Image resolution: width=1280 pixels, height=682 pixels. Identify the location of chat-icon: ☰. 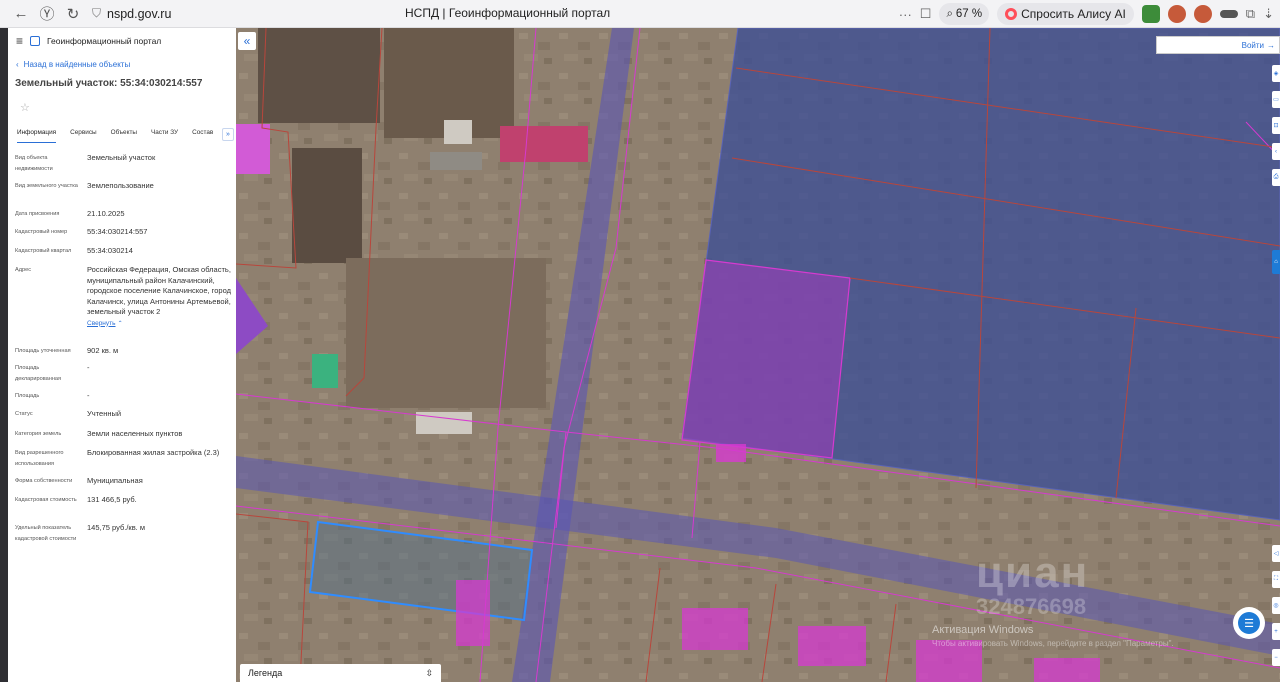
(1249, 623).